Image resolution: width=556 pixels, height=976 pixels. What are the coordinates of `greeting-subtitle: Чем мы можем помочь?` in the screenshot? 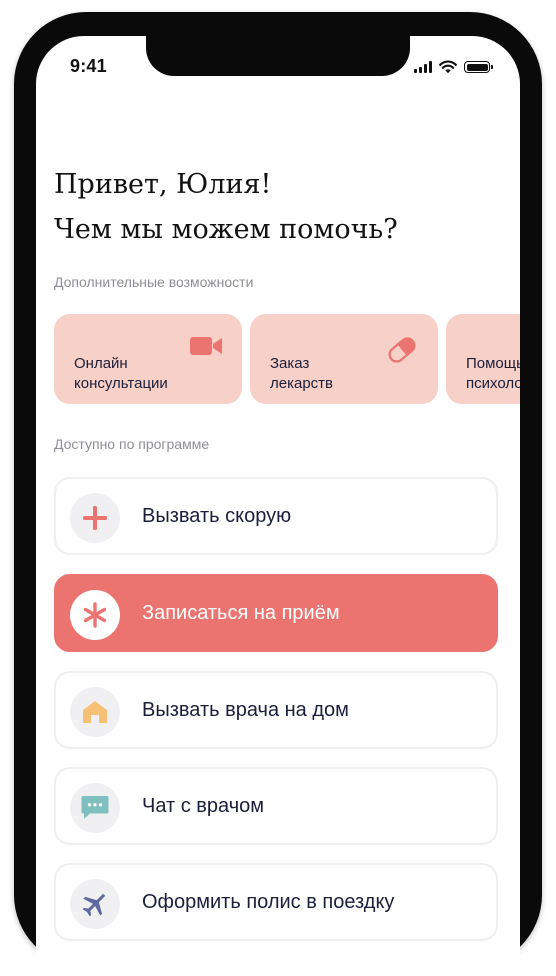 It's located at (226, 229).